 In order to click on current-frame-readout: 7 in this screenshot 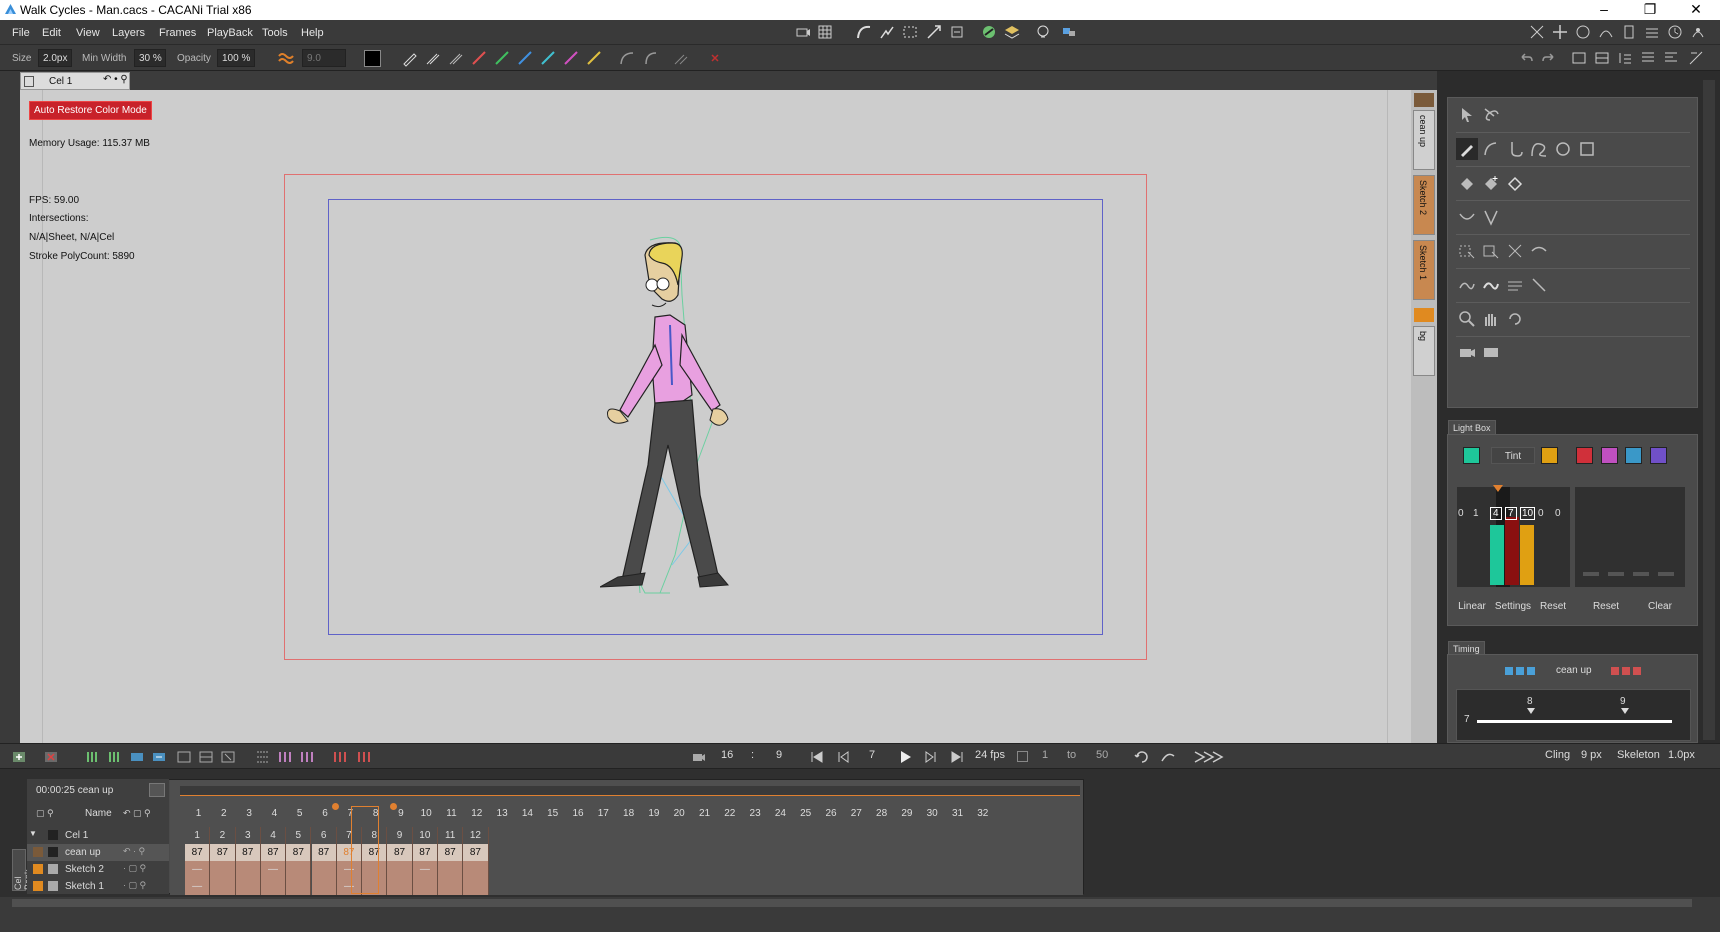, I will do `click(872, 755)`.